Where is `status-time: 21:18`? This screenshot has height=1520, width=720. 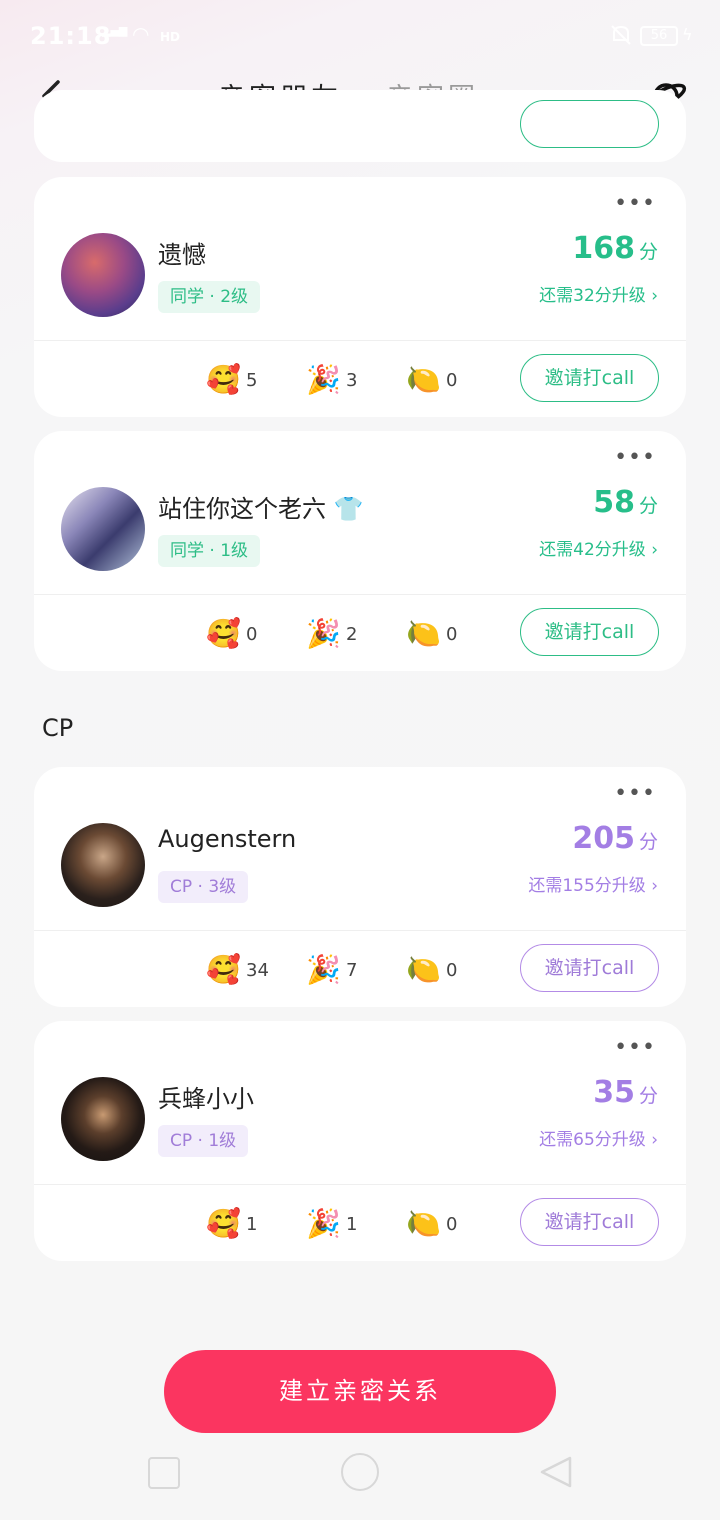
status-time: 21:18 is located at coordinates (71, 36).